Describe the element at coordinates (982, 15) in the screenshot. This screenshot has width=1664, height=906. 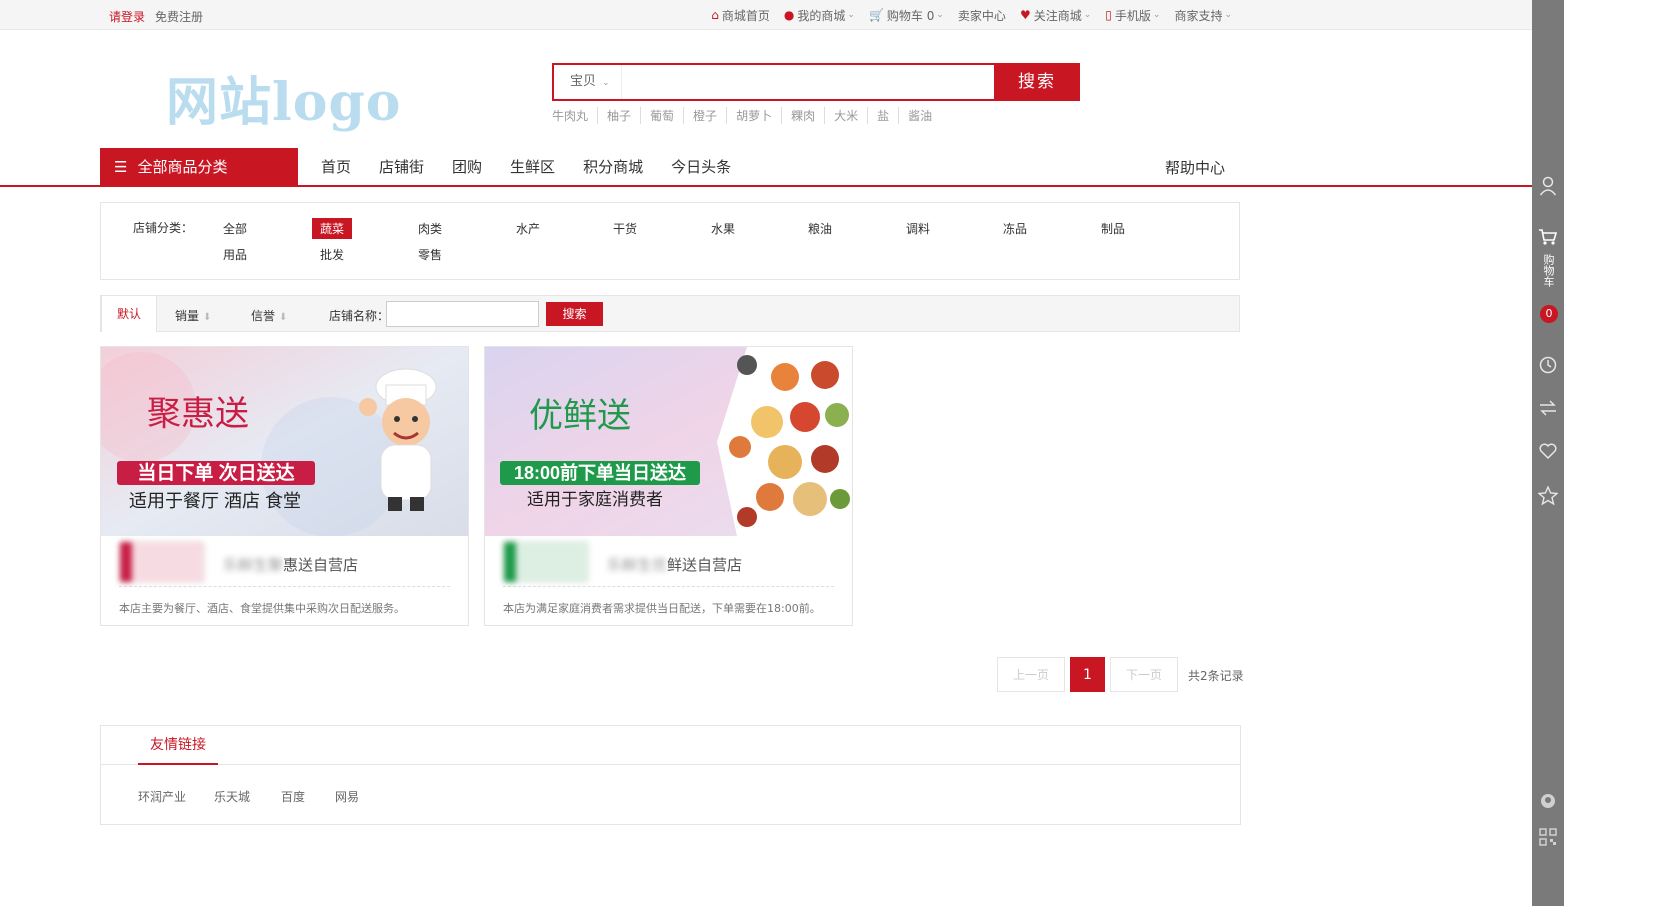
I see `top-link-seller-center: 卖家中心` at that location.